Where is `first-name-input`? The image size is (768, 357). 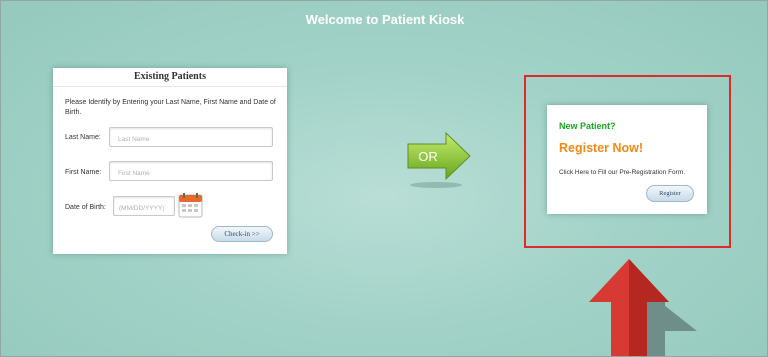
first-name-input is located at coordinates (191, 173).